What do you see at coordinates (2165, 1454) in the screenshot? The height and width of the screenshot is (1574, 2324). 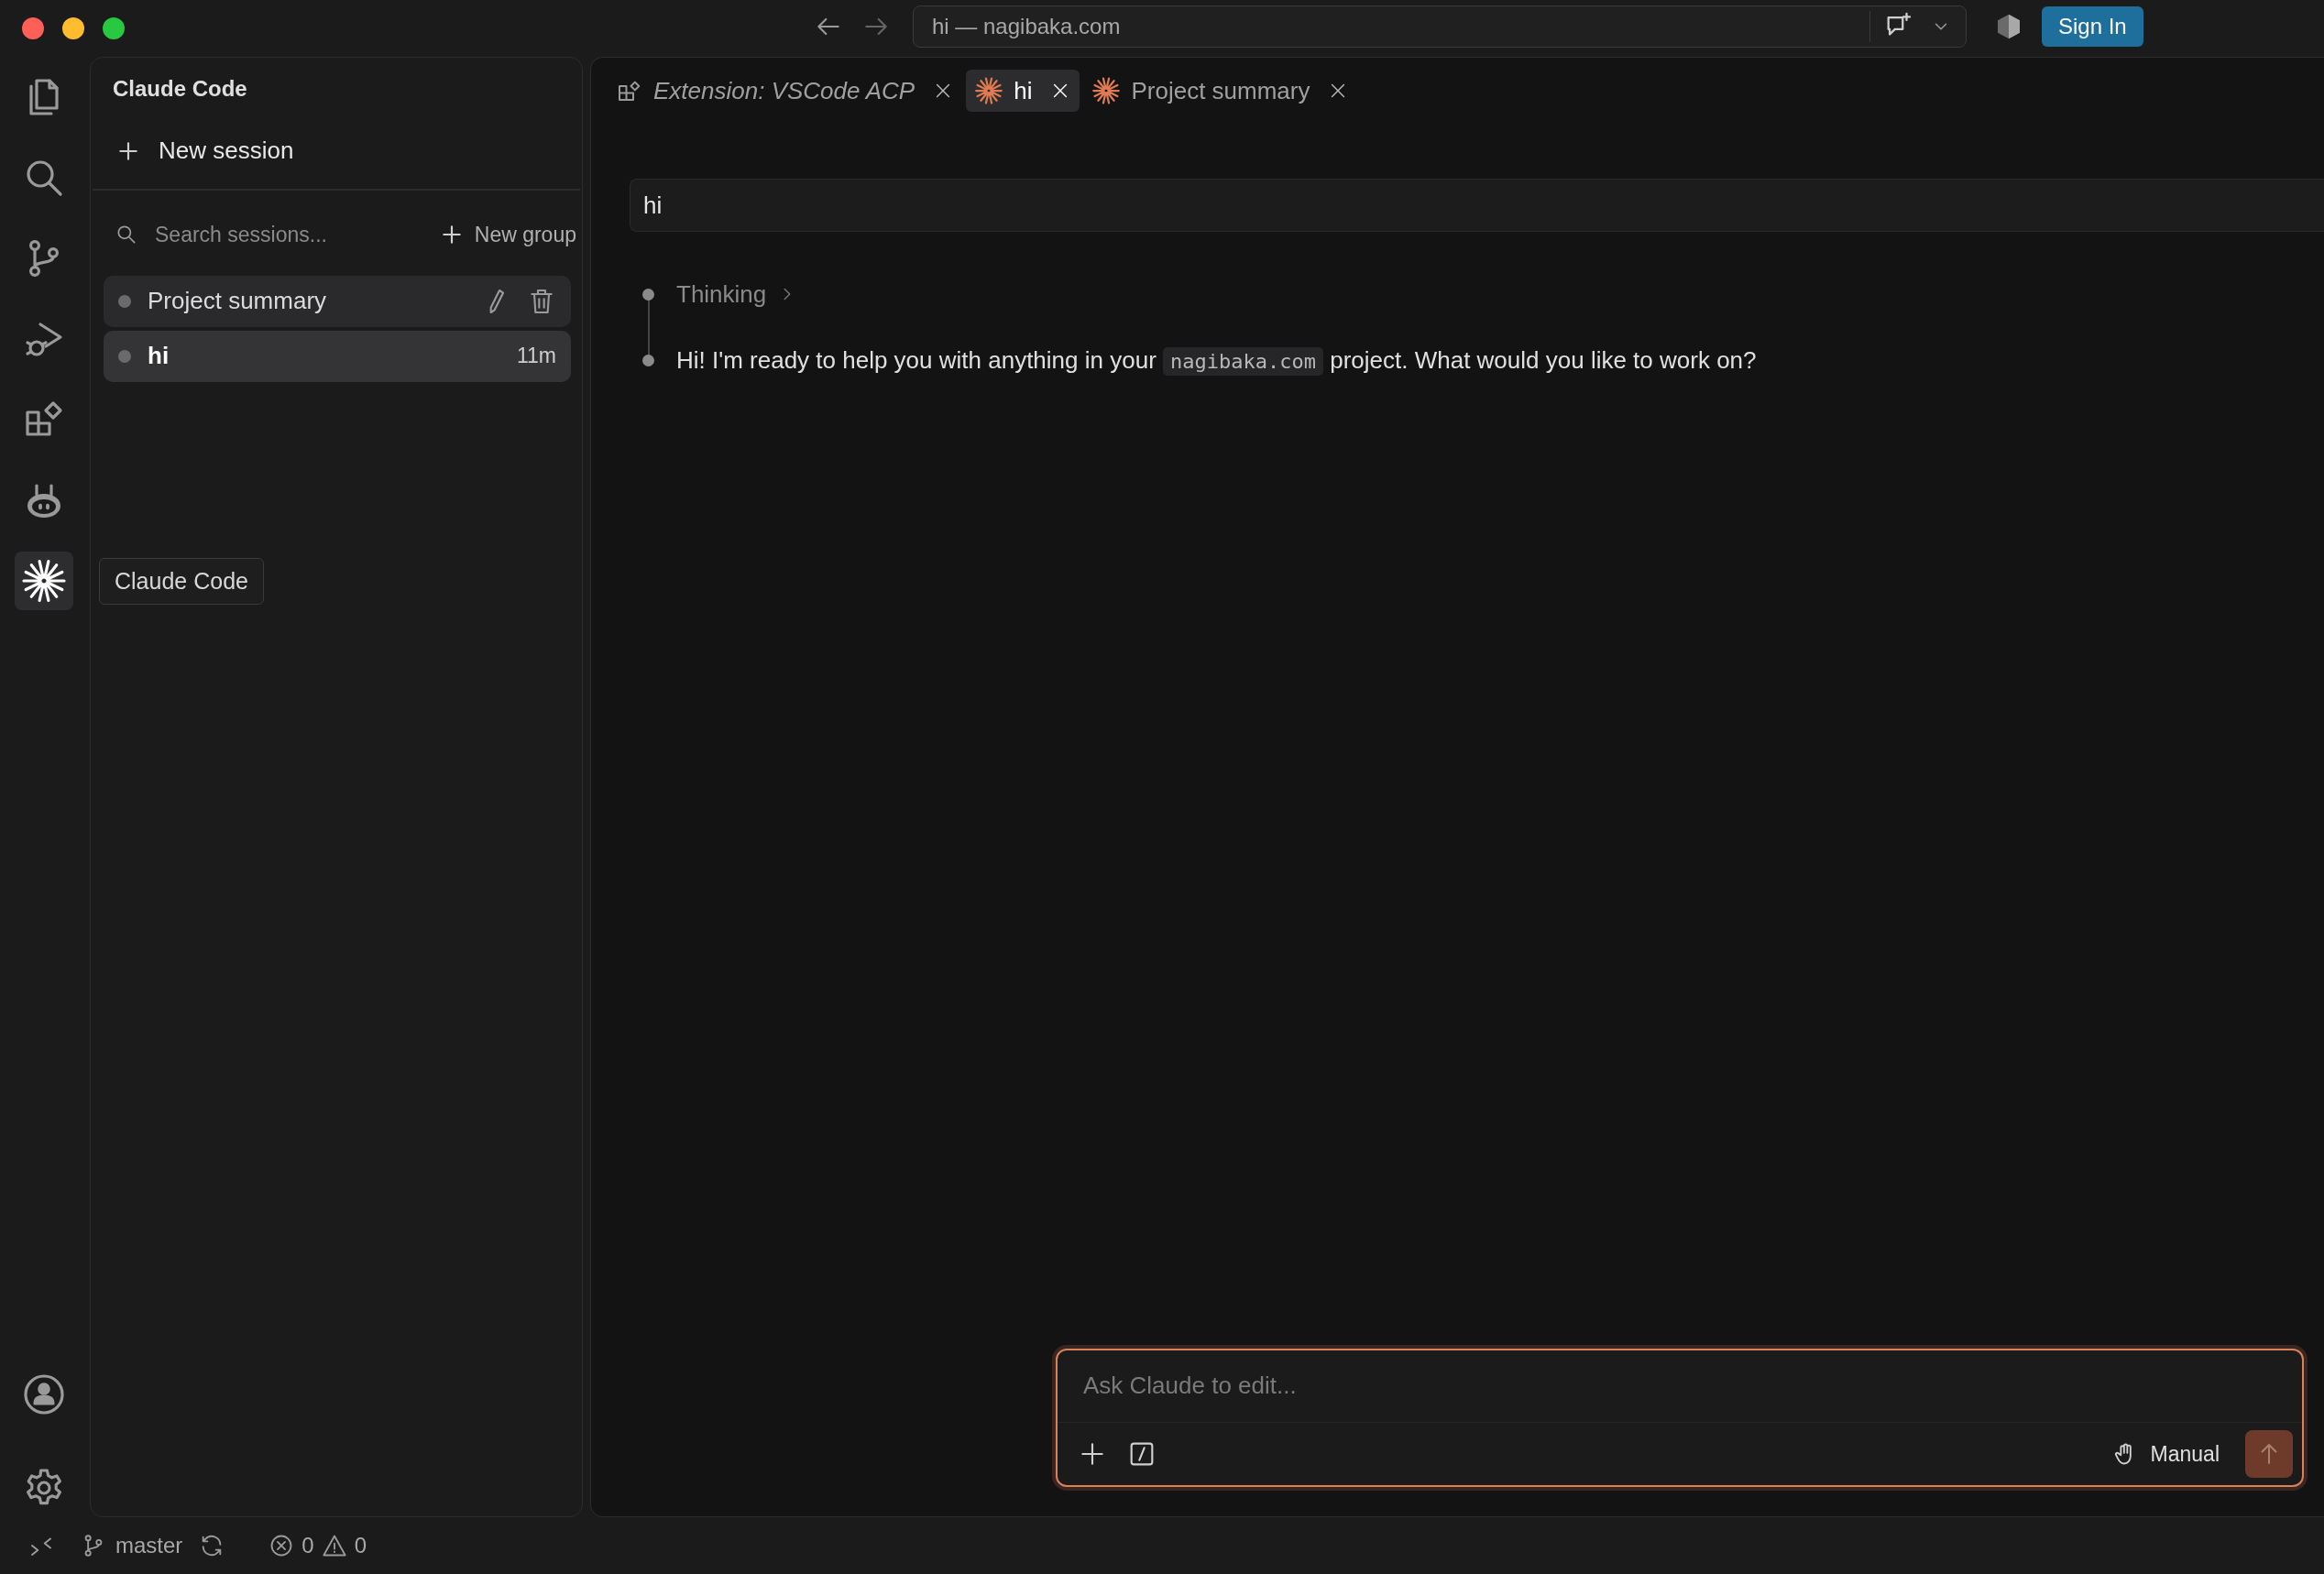 I see `mode-button: Manual` at bounding box center [2165, 1454].